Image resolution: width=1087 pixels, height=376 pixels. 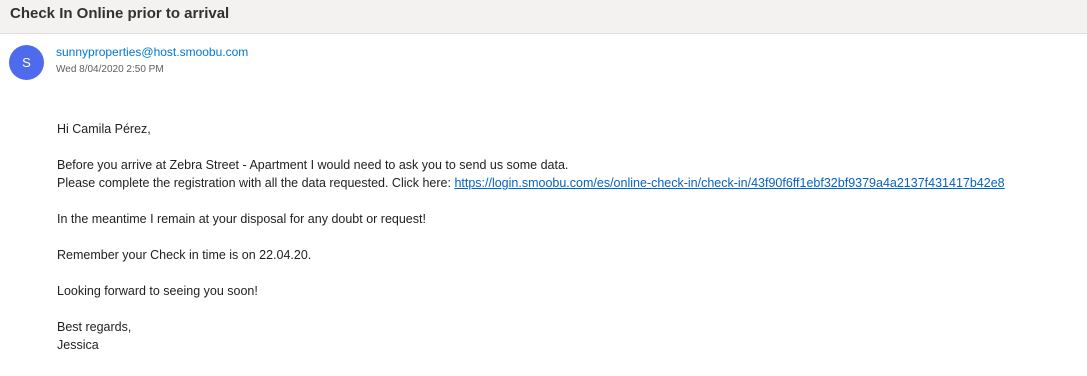 I want to click on email-header: Check In Online prior to arrival, so click(x=543, y=17).